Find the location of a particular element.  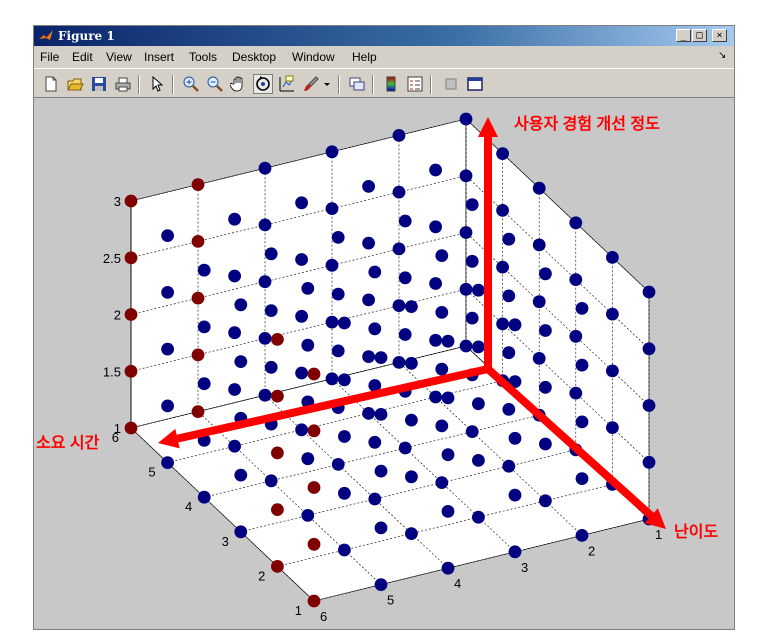

zoom-in-icon is located at coordinates (191, 84).